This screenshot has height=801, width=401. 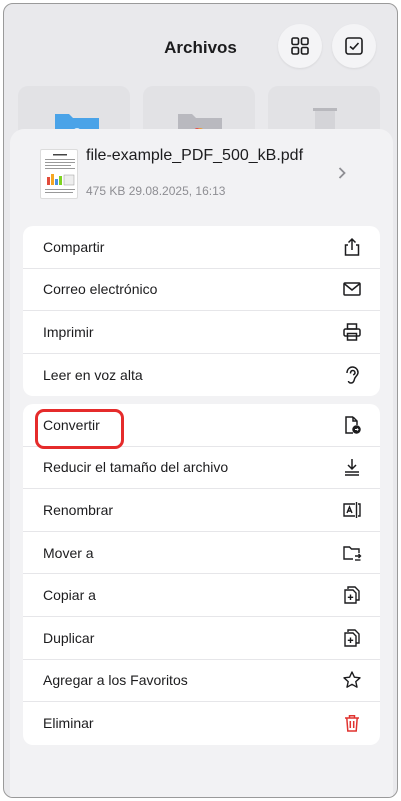 I want to click on trash-icon, so click(x=352, y=723).